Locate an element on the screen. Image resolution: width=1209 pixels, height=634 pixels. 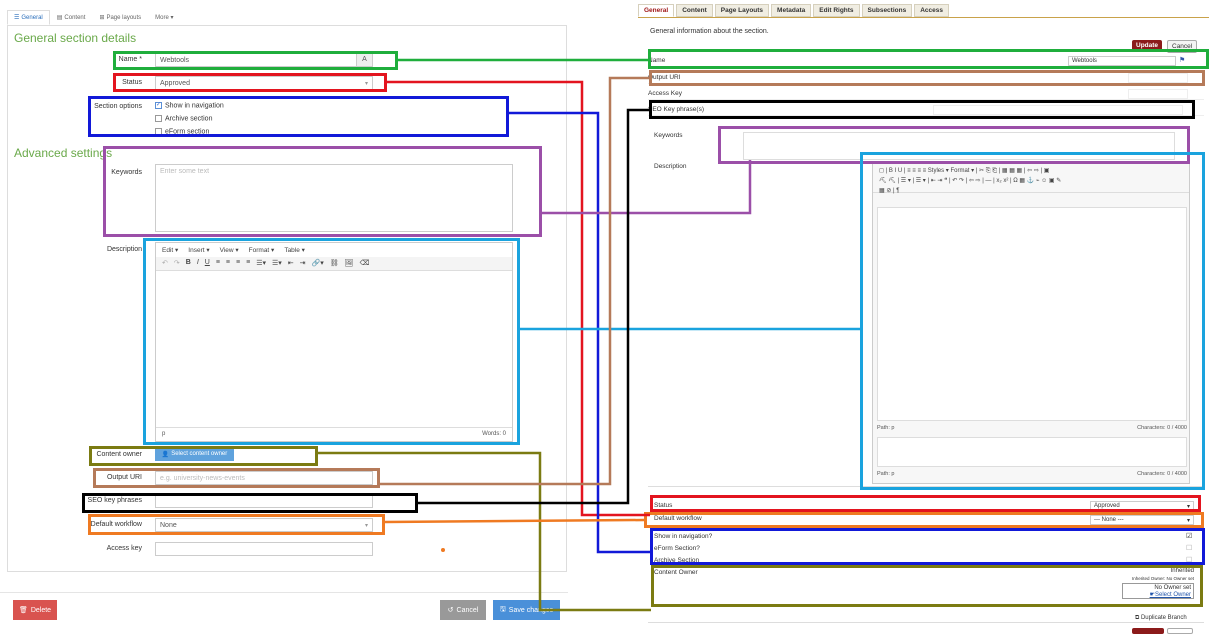
advanced-heading: Advanced settings is located at coordinates (63, 153).